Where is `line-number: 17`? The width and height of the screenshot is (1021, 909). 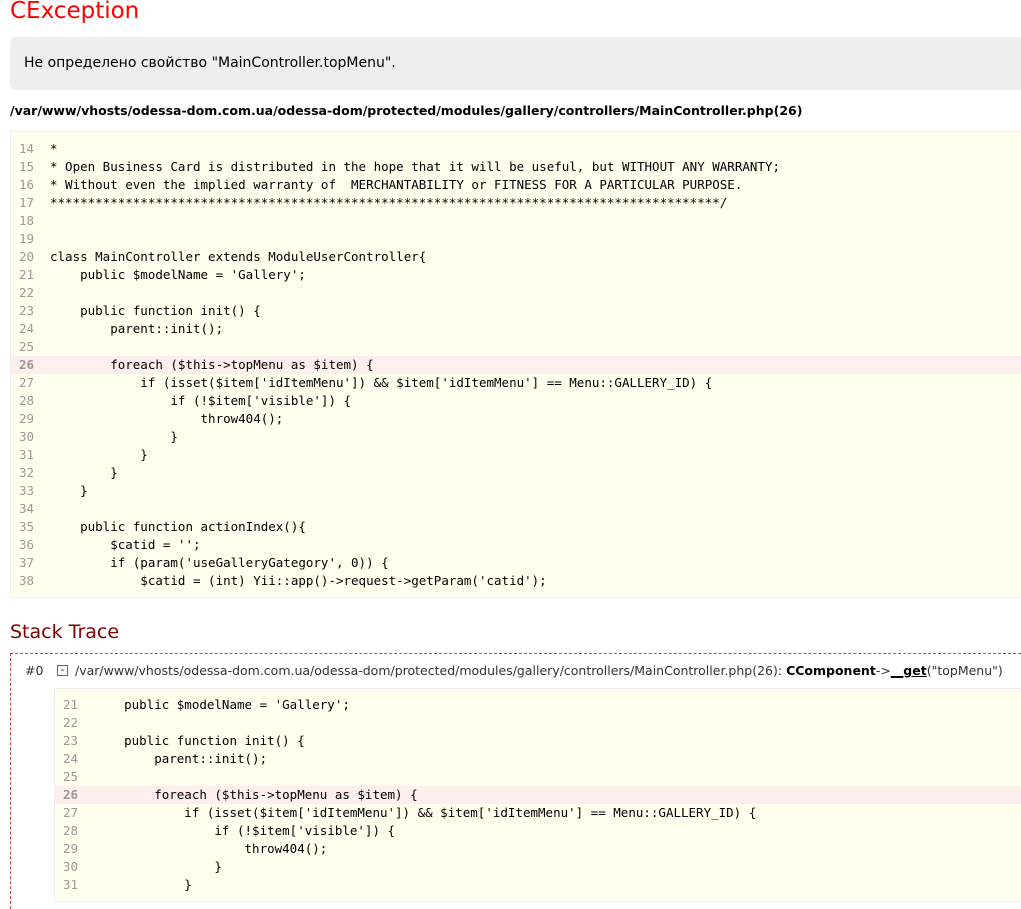 line-number: 17 is located at coordinates (27, 202).